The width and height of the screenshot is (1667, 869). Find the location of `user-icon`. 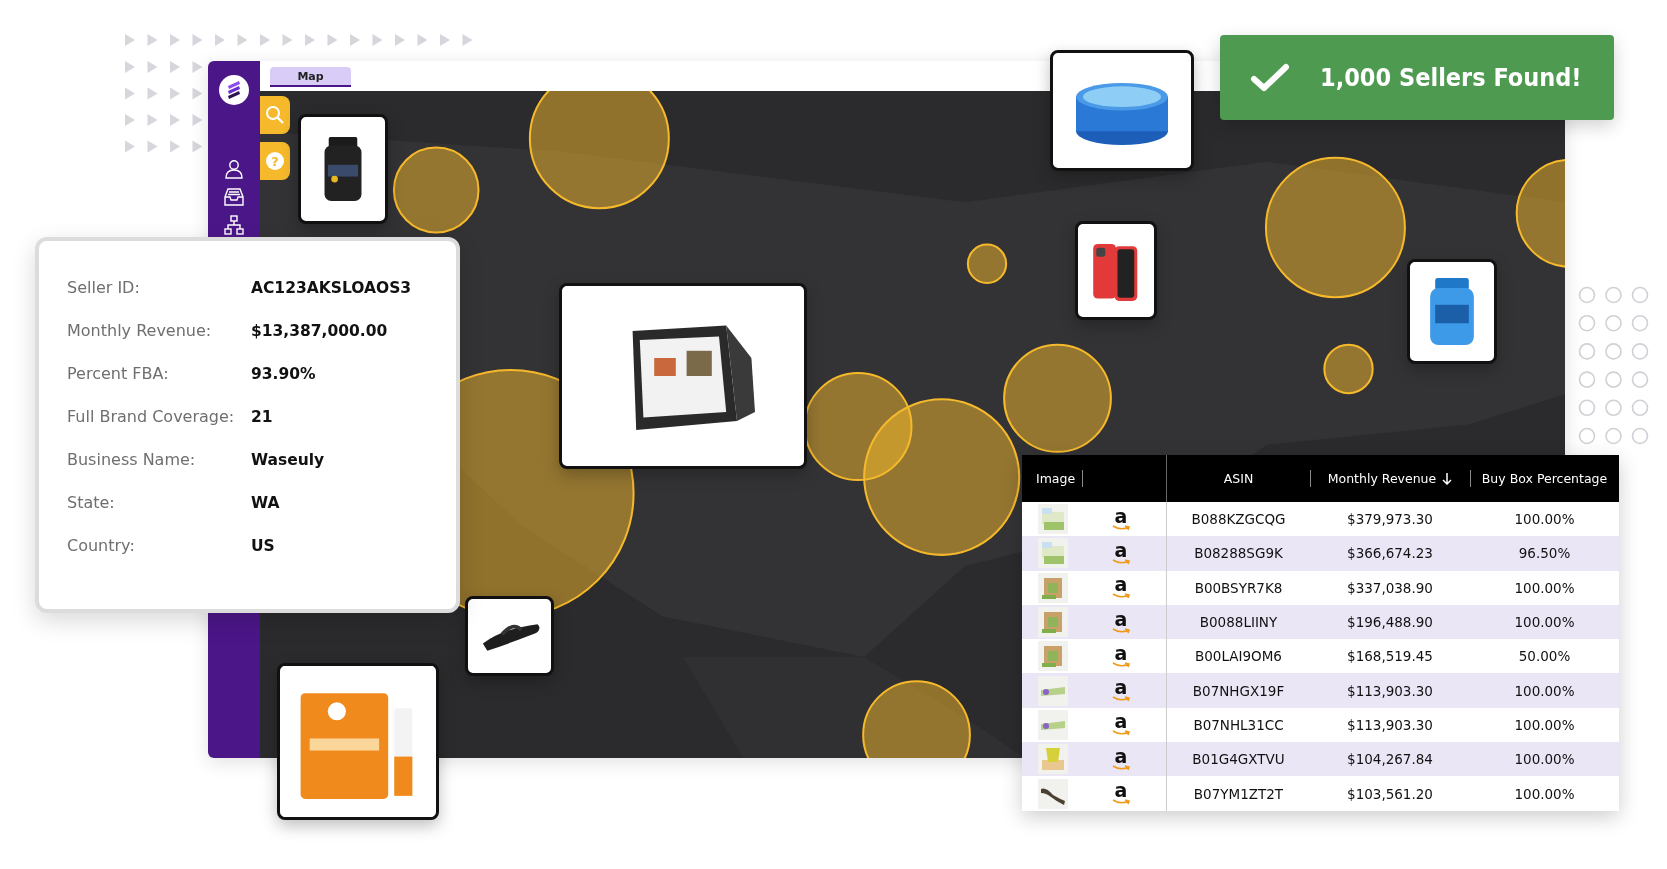

user-icon is located at coordinates (234, 169).